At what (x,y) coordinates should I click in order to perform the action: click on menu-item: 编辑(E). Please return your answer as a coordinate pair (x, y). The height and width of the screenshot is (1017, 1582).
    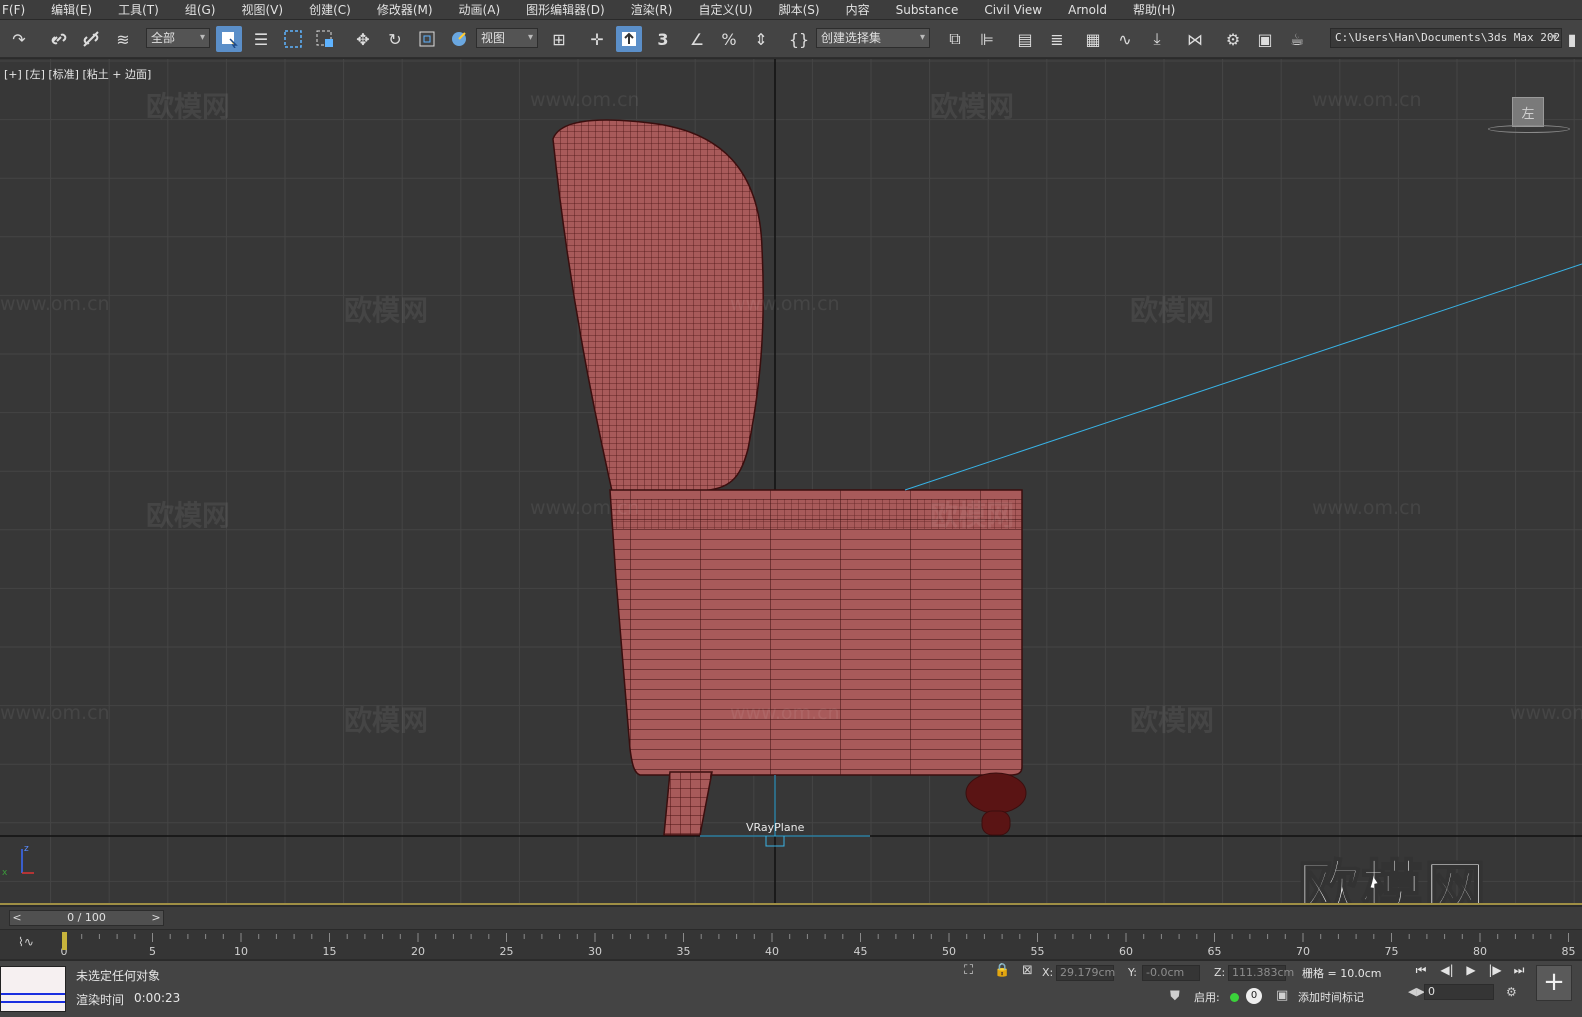
    Looking at the image, I should click on (71, 9).